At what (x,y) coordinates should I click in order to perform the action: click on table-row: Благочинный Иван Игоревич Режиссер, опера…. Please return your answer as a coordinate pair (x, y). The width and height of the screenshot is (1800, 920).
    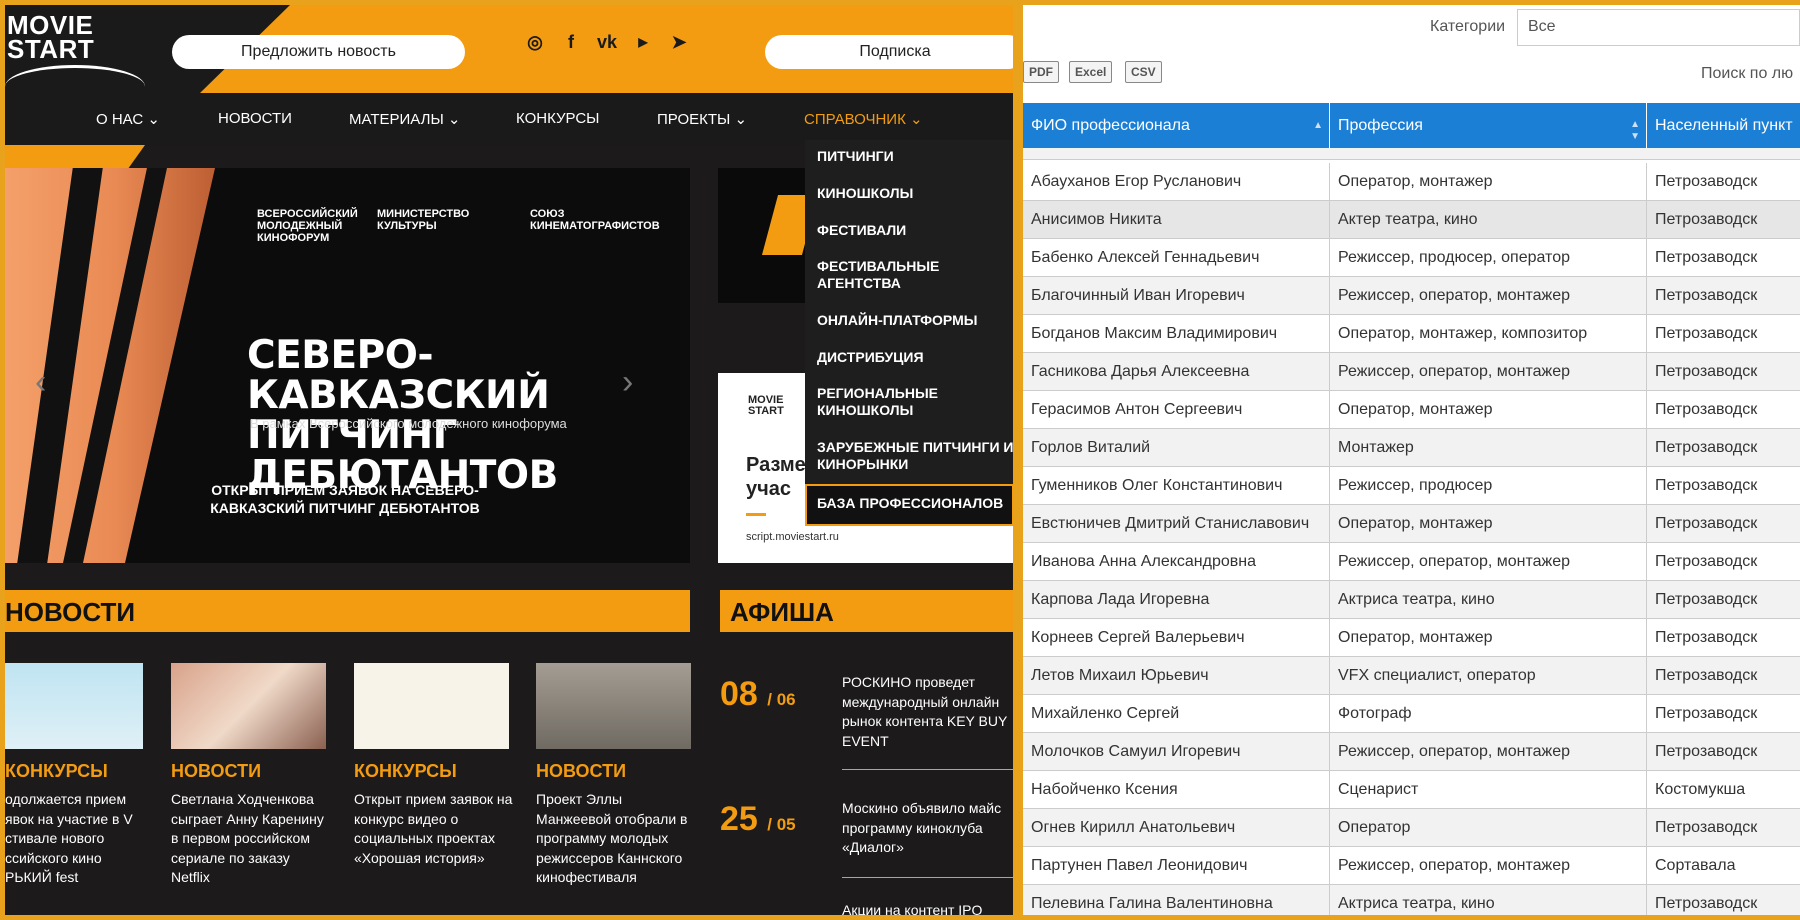
    Looking at the image, I should click on (1411, 296).